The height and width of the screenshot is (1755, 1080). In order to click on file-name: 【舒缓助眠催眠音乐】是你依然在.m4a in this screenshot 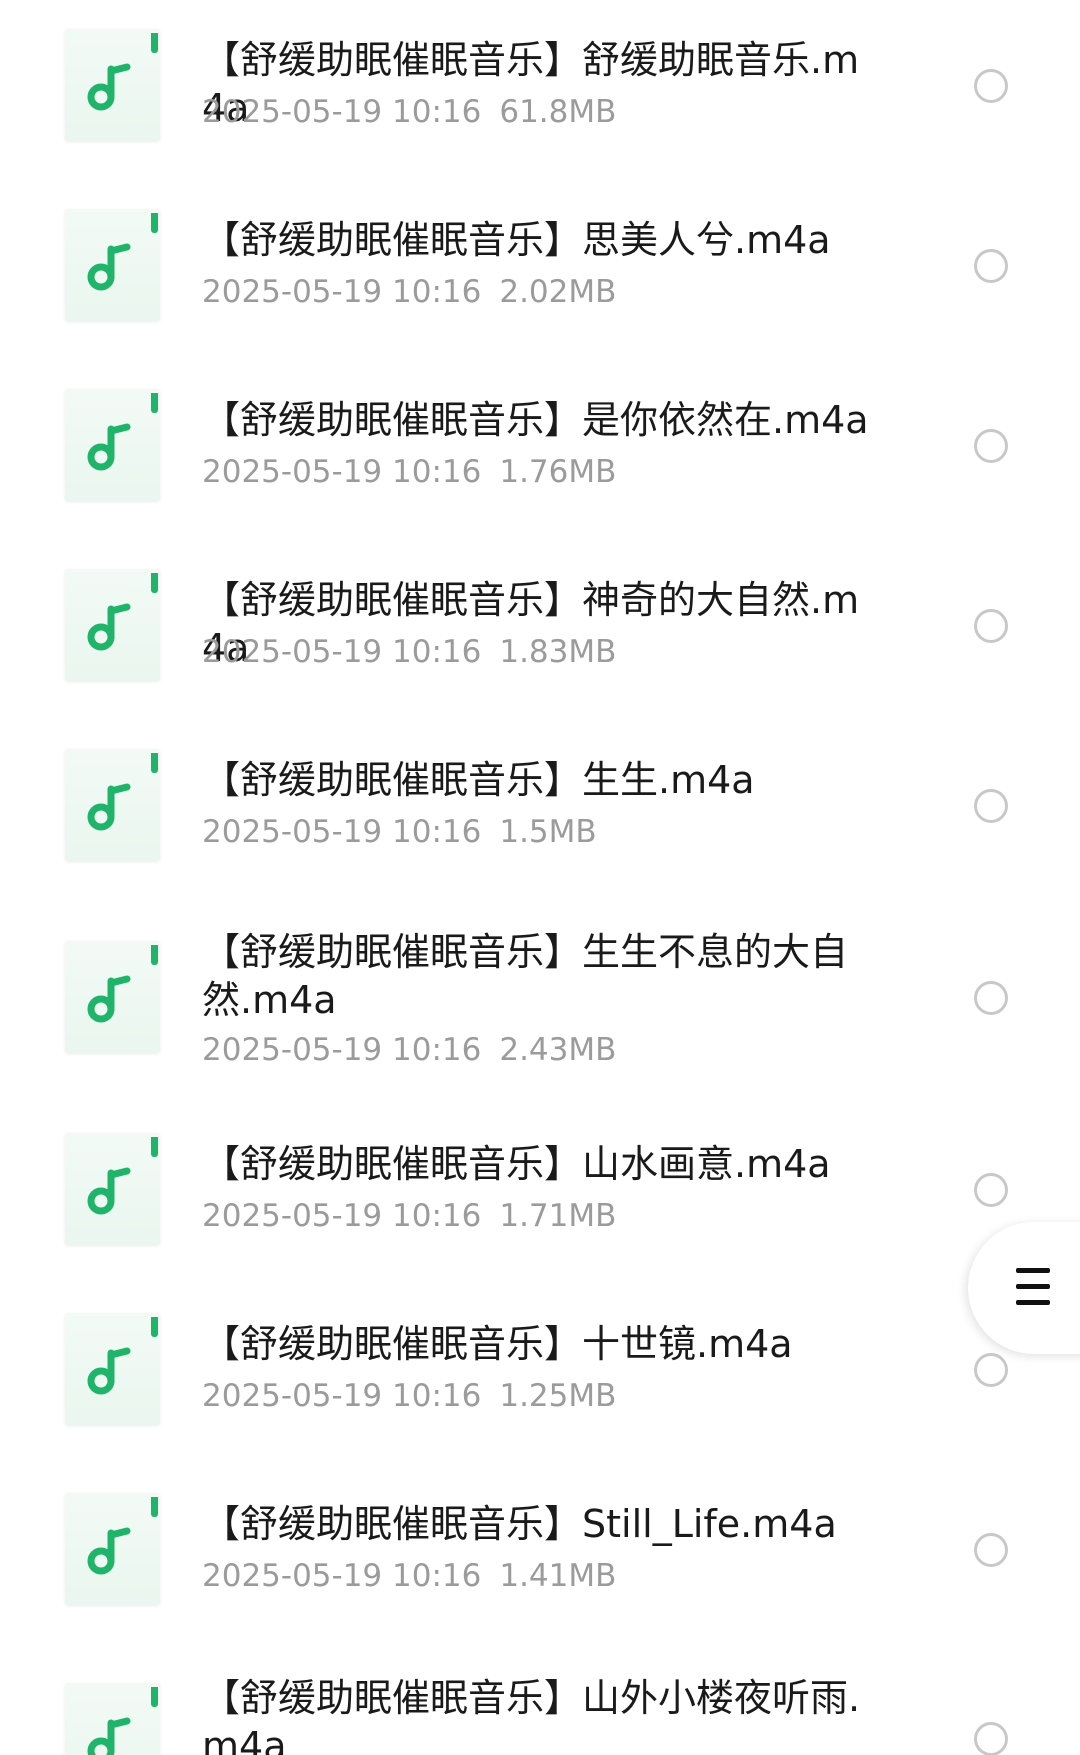, I will do `click(535, 420)`.